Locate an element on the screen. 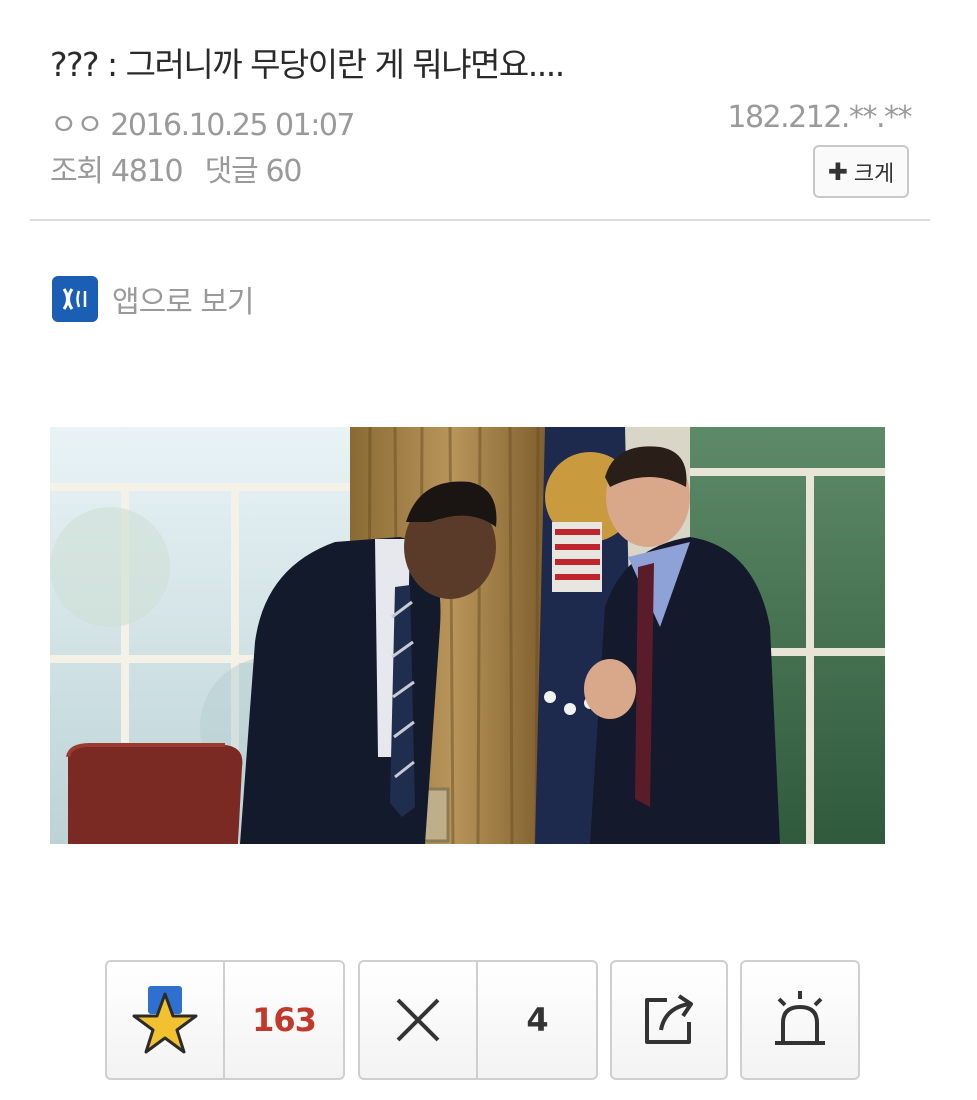 The height and width of the screenshot is (1100, 977). comments-label: 댓글 is located at coordinates (231, 171).